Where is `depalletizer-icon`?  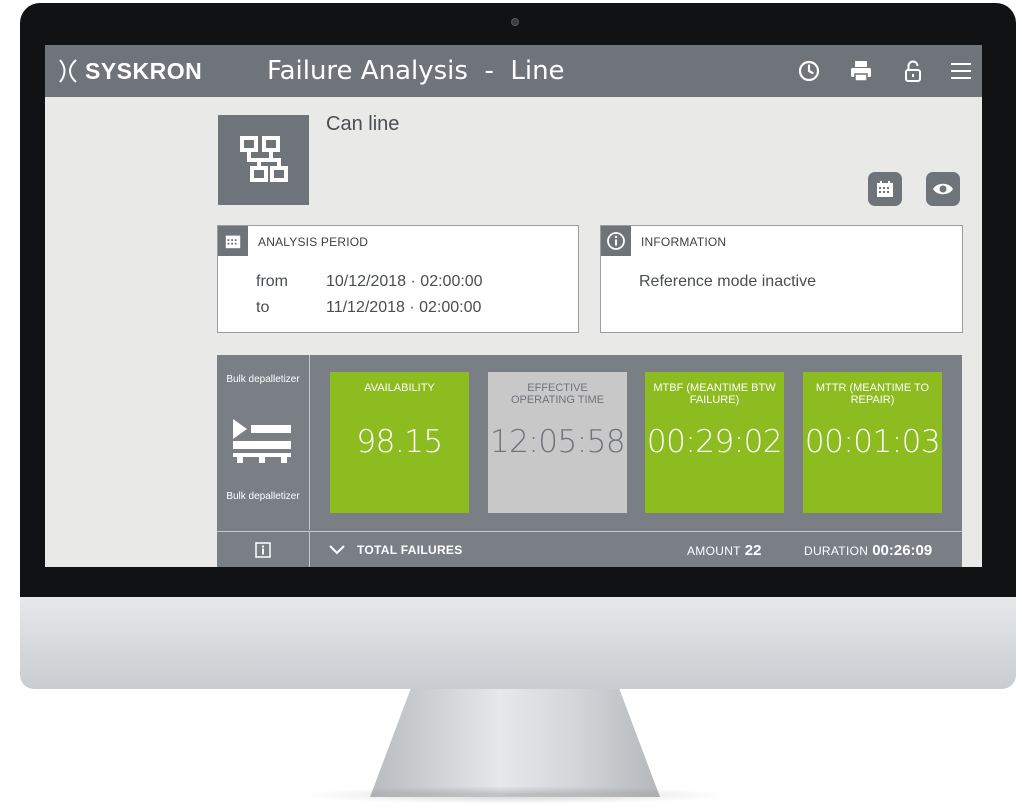 depalletizer-icon is located at coordinates (262, 441).